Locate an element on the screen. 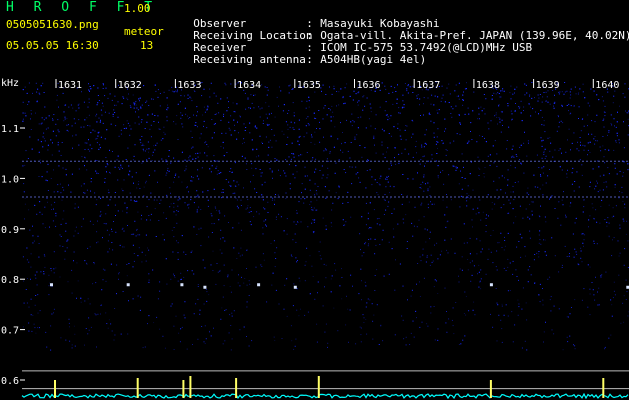 The height and width of the screenshot is (400, 629). date-time: 05.05.05 16:30 is located at coordinates (52, 45).